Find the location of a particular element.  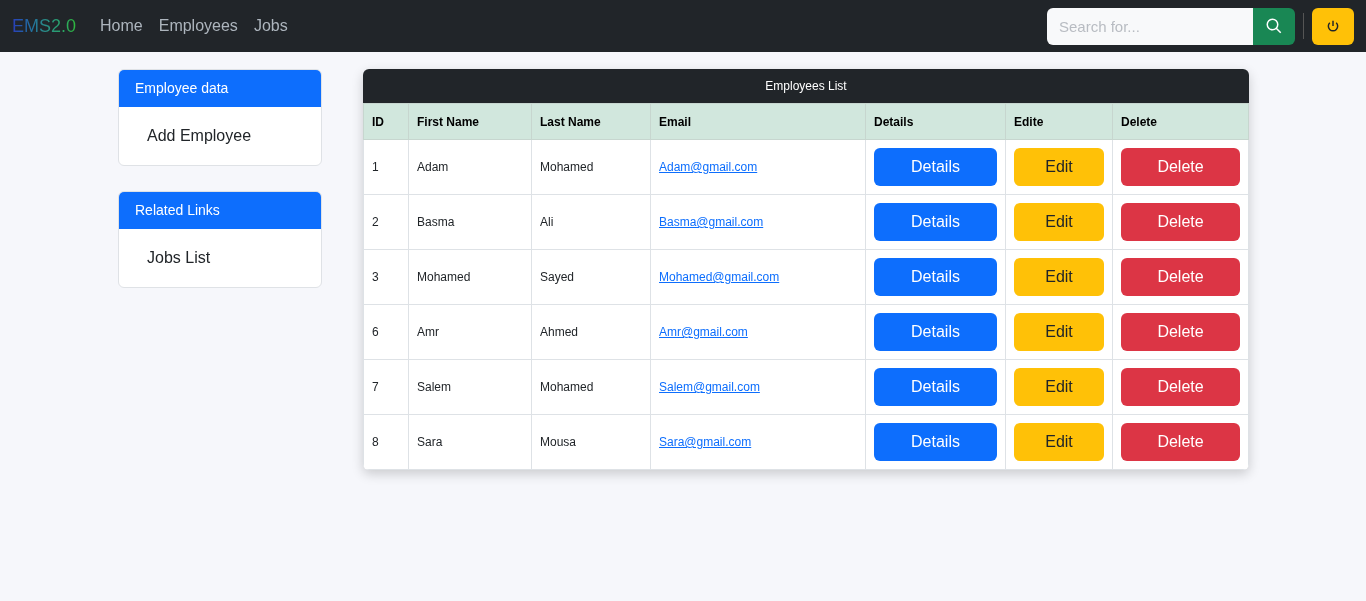

table-cell: Adam is located at coordinates (470, 167).